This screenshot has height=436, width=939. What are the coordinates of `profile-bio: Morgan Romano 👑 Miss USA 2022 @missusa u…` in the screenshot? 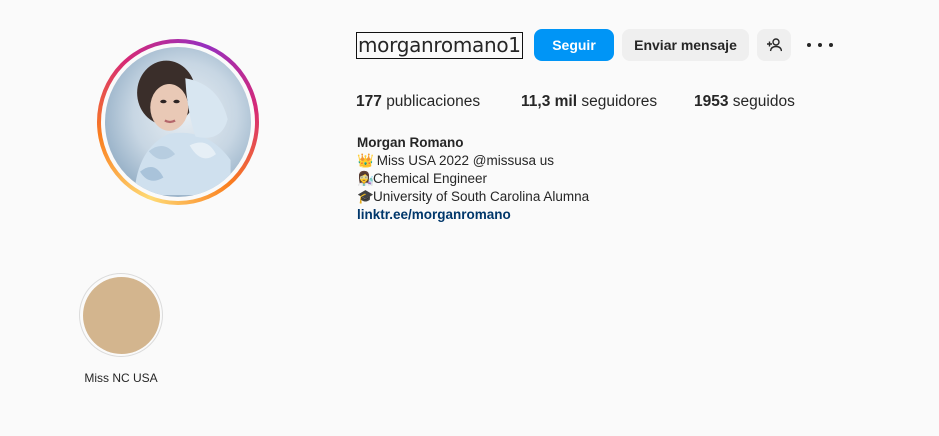 It's located at (473, 179).